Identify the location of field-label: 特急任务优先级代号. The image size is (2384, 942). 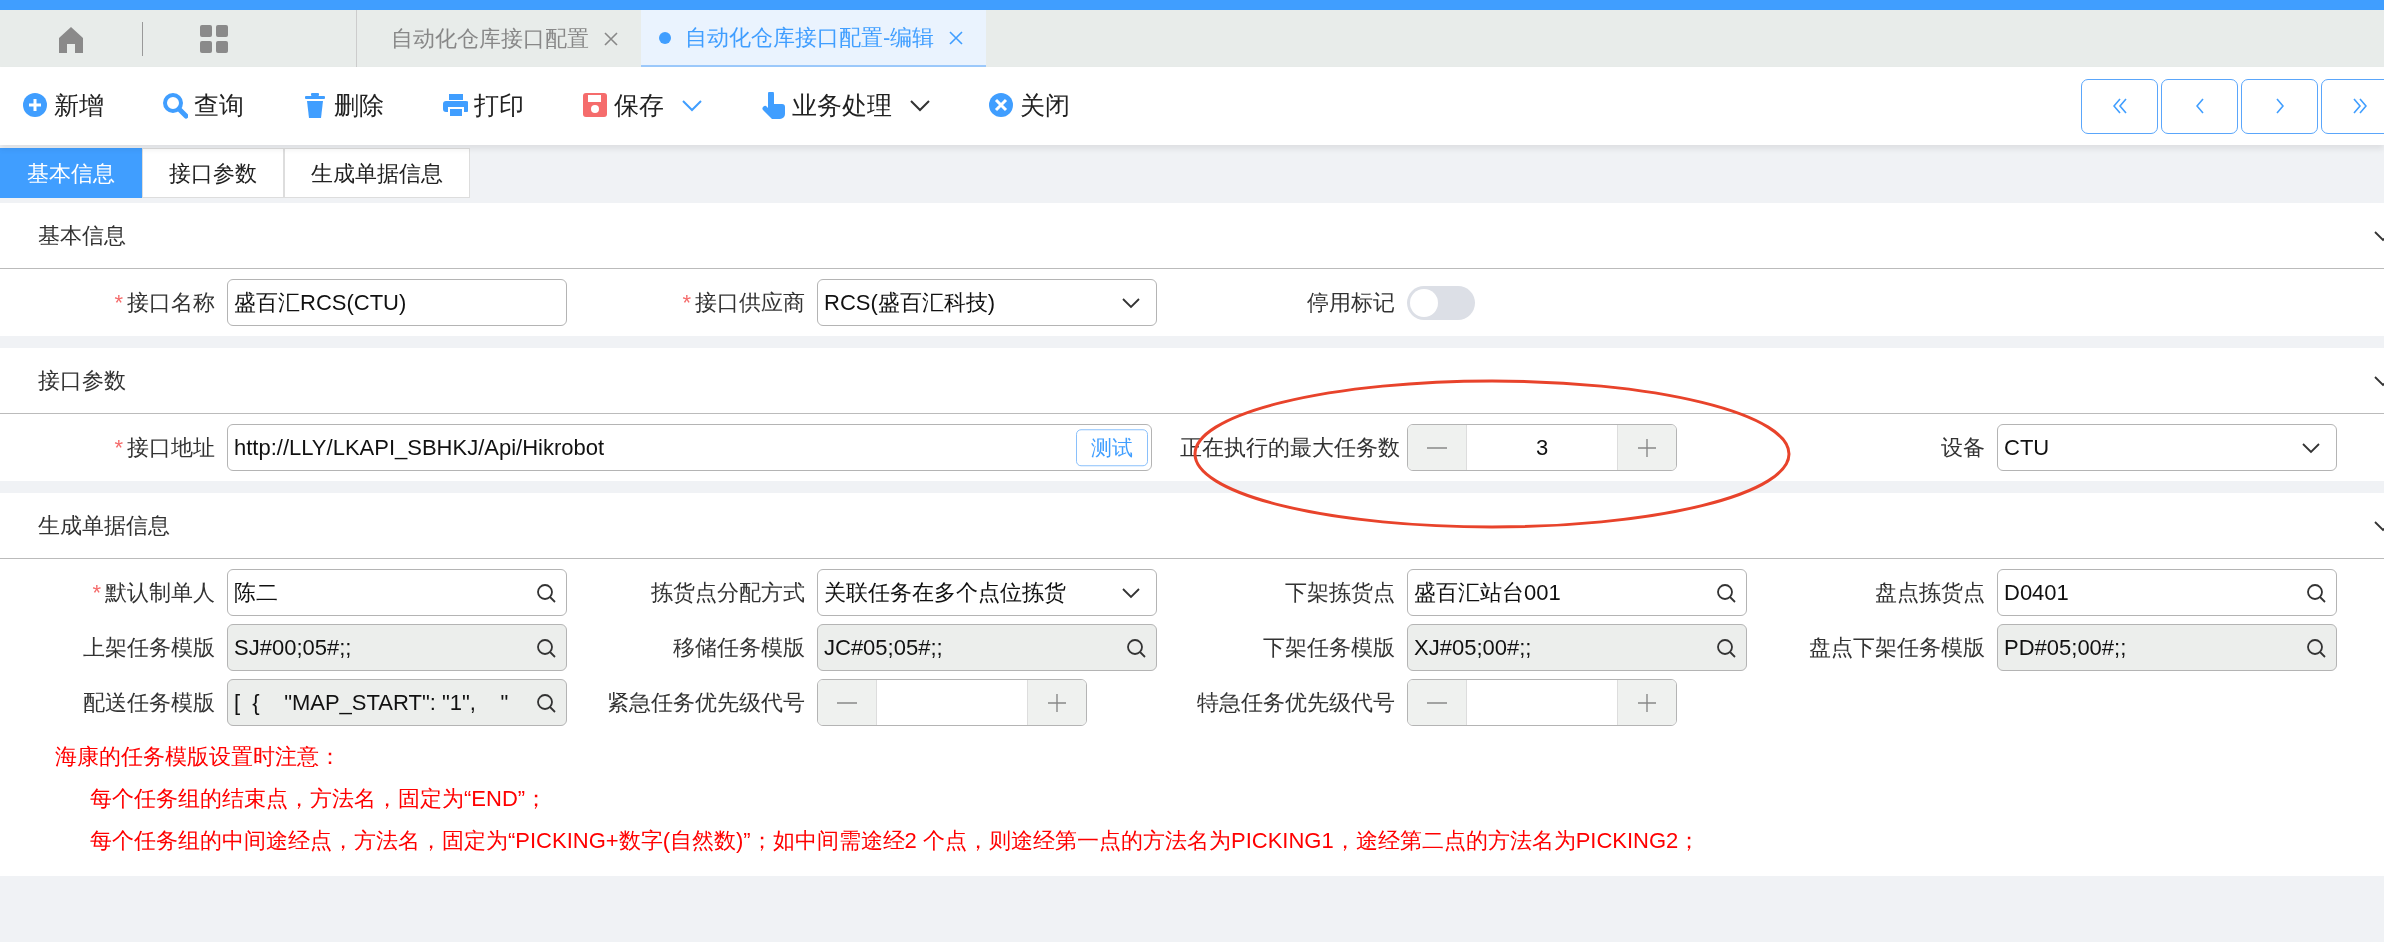
(1296, 702).